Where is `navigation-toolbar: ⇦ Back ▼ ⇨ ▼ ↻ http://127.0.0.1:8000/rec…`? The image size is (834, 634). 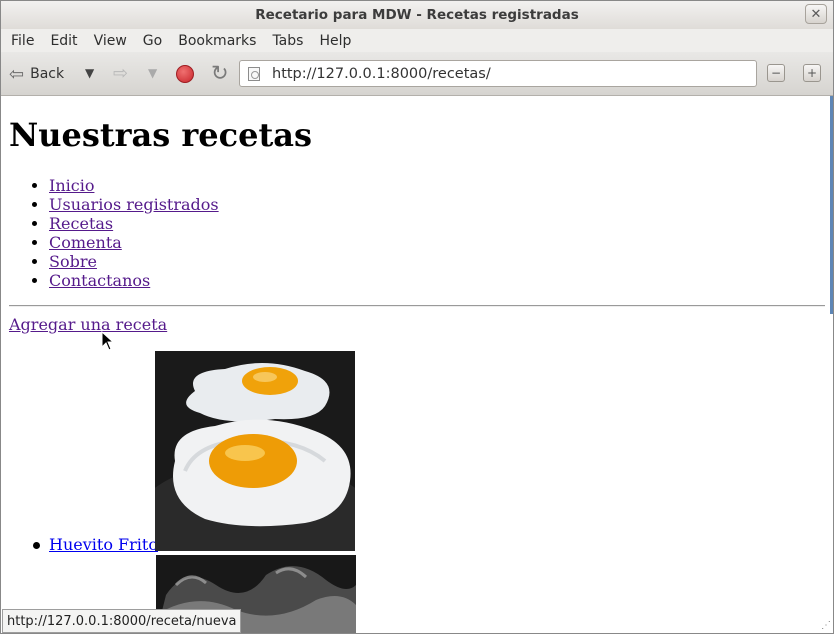 navigation-toolbar: ⇦ Back ▼ ⇨ ▼ ↻ http://127.0.0.1:8000/rec… is located at coordinates (417, 74).